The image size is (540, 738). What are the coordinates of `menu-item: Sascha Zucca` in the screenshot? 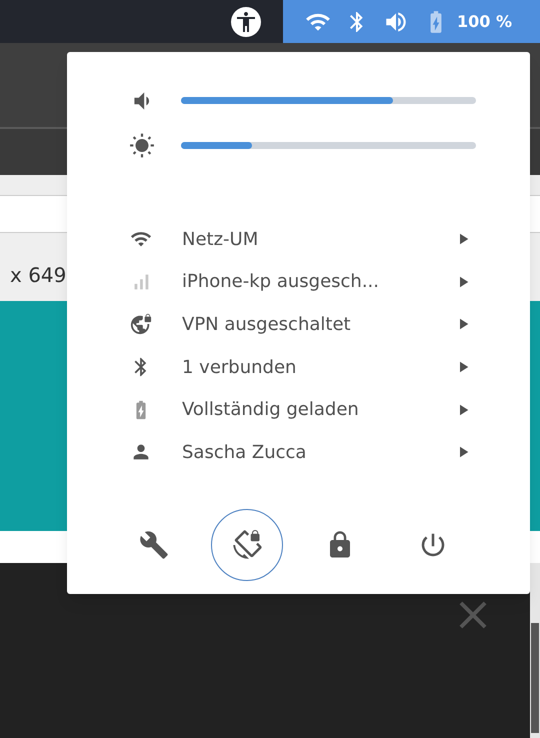 It's located at (298, 452).